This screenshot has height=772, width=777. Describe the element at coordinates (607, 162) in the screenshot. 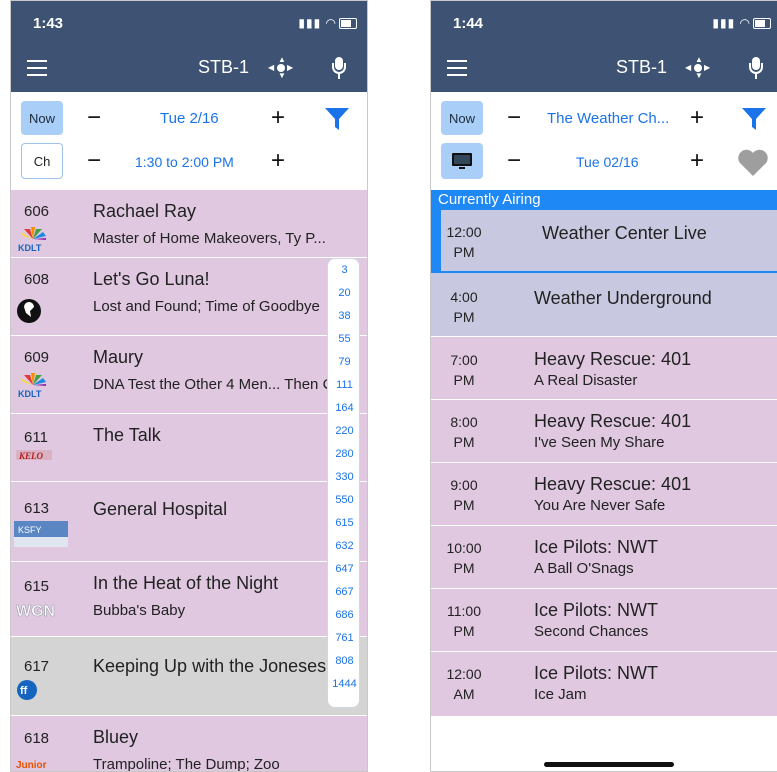

I see `date-label: Tue 02/16` at that location.